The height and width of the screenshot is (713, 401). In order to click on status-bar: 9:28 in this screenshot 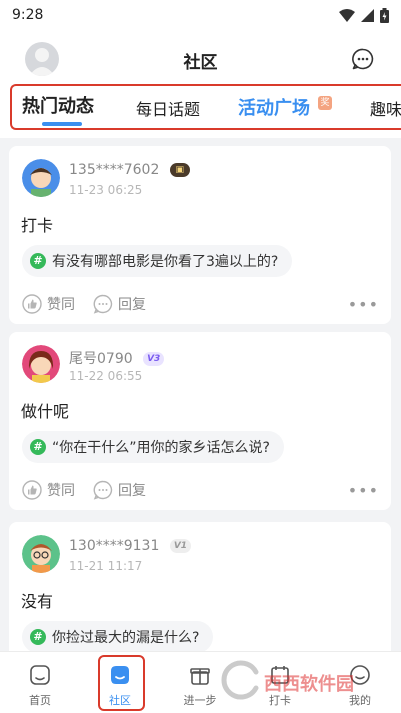, I will do `click(200, 15)`.